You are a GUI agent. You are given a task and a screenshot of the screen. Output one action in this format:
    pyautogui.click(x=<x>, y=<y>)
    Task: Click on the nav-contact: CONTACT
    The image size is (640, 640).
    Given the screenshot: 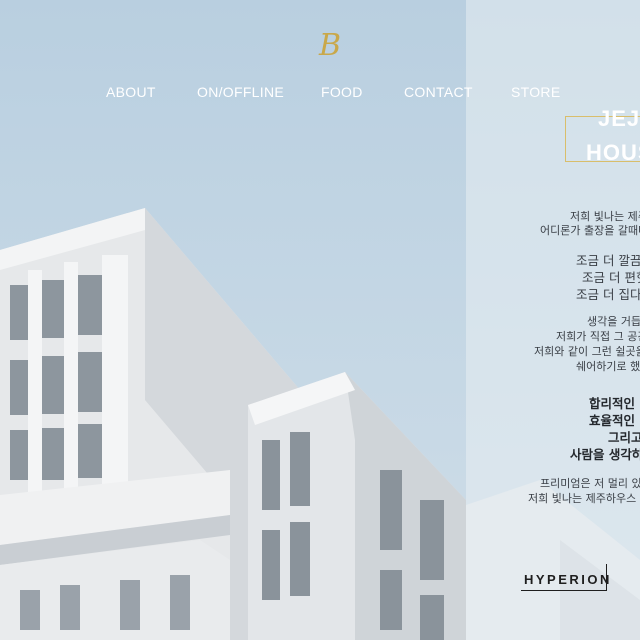 What is the action you would take?
    pyautogui.click(x=438, y=92)
    